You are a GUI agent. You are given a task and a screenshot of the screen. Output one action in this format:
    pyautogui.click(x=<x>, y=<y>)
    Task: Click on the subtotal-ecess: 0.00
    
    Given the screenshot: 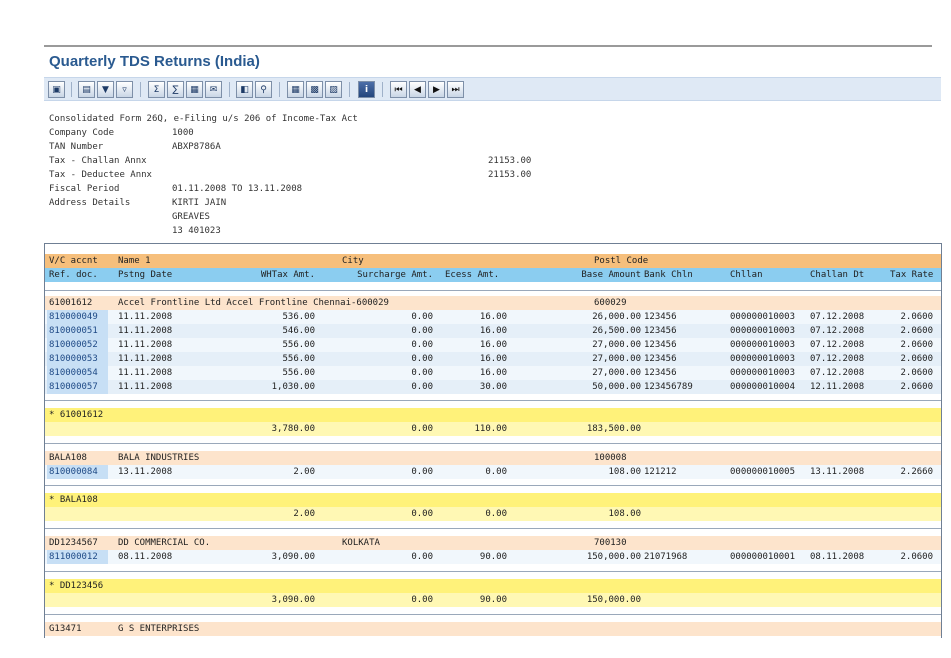 What is the action you would take?
    pyautogui.click(x=496, y=514)
    